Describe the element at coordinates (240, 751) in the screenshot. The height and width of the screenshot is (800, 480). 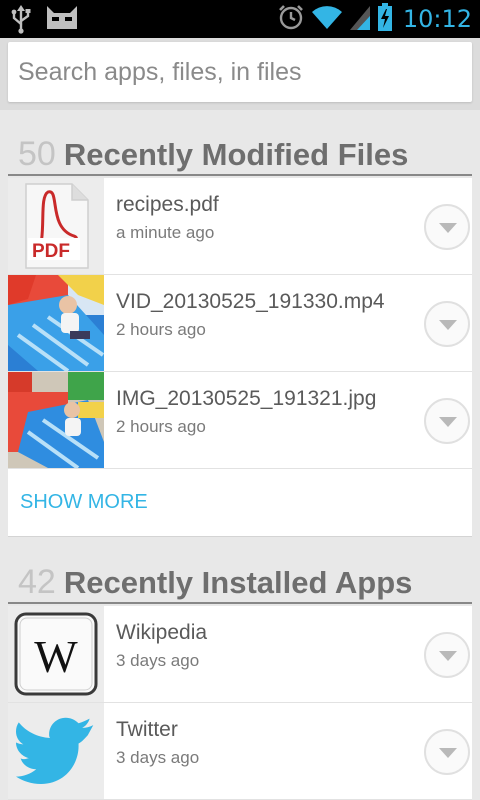
I see `list-item: Twitter 3 days ago` at that location.